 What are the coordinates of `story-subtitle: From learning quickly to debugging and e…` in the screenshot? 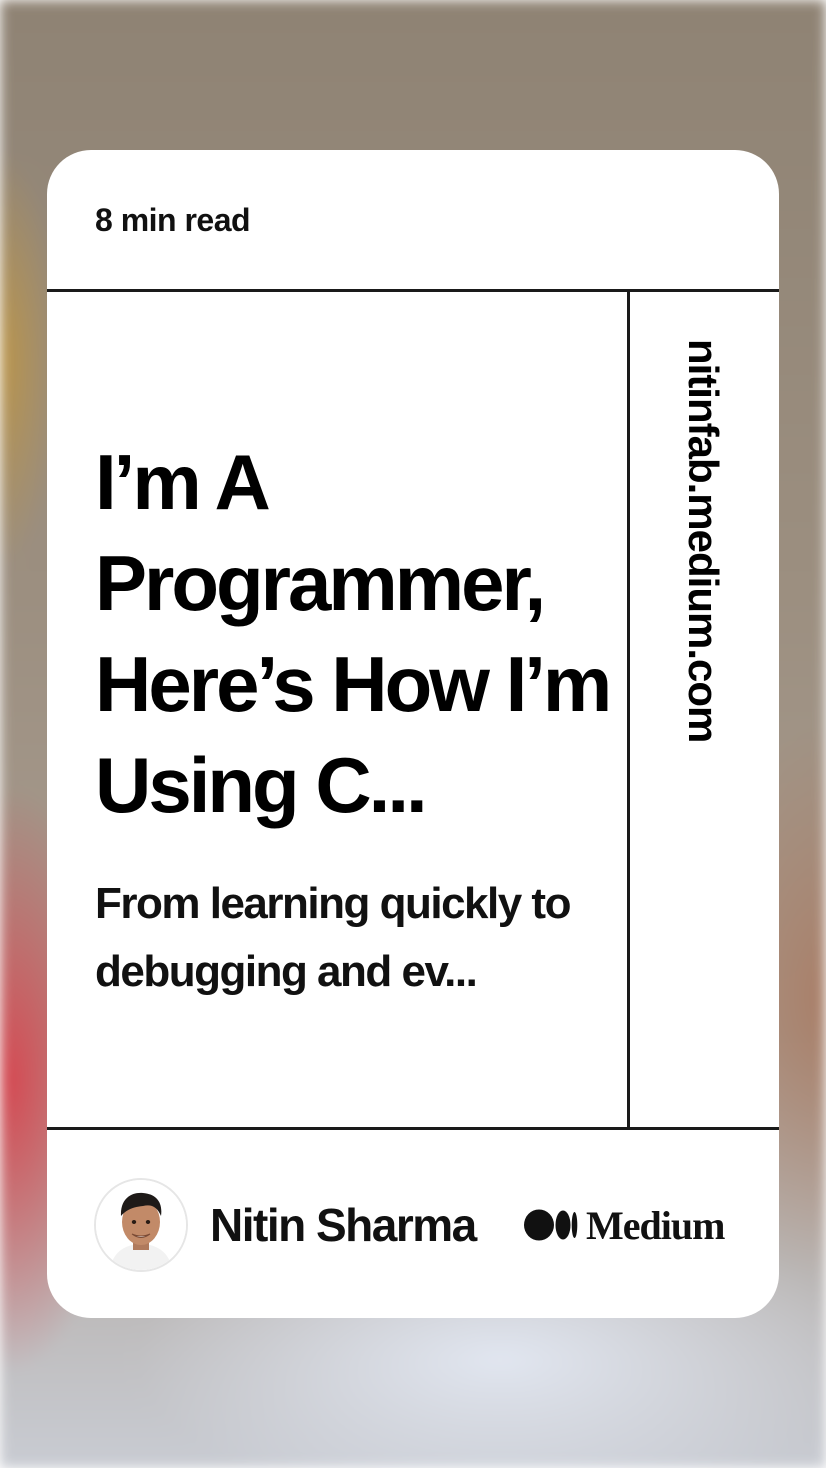 It's located at (333, 937).